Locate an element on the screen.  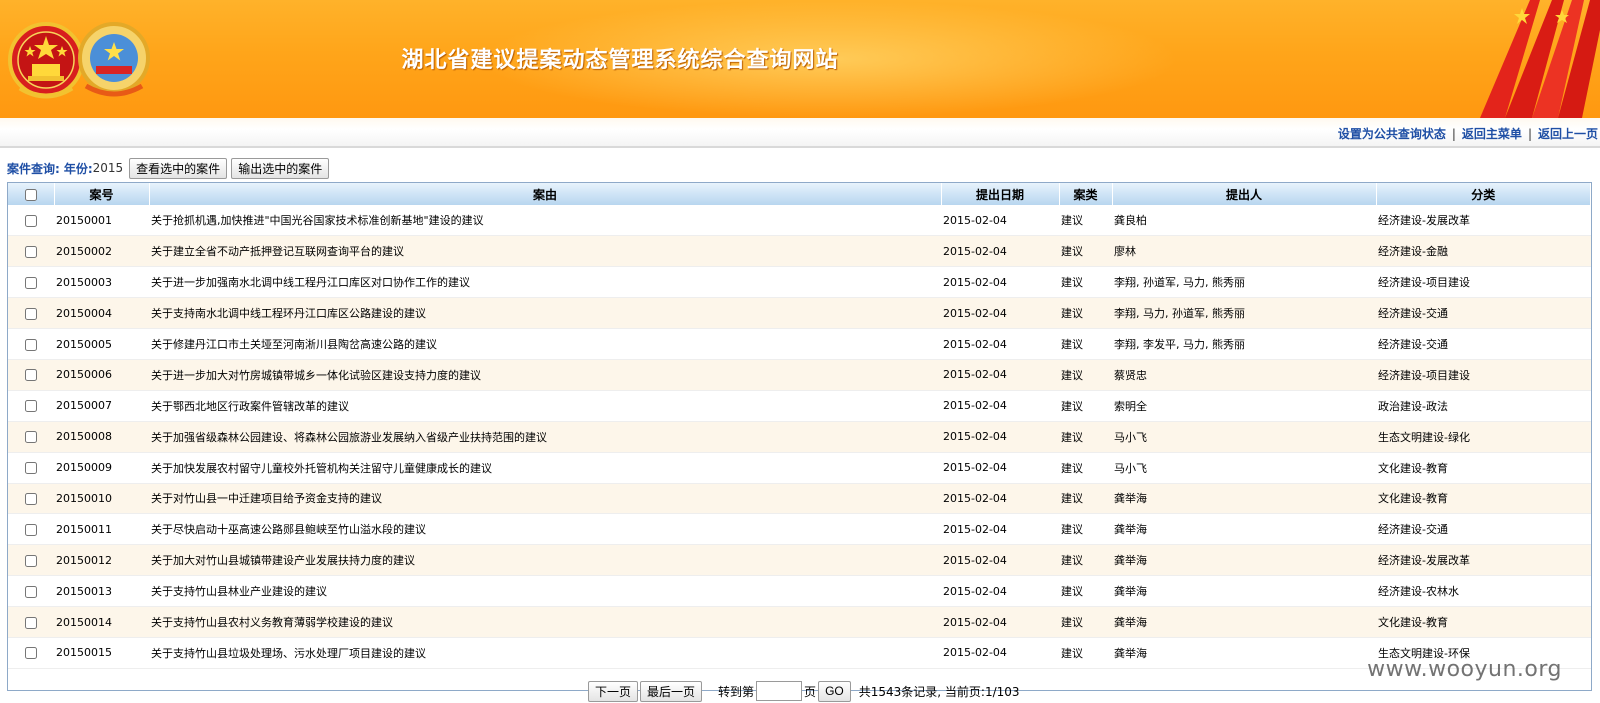
empty-cell is located at coordinates (31, 679).